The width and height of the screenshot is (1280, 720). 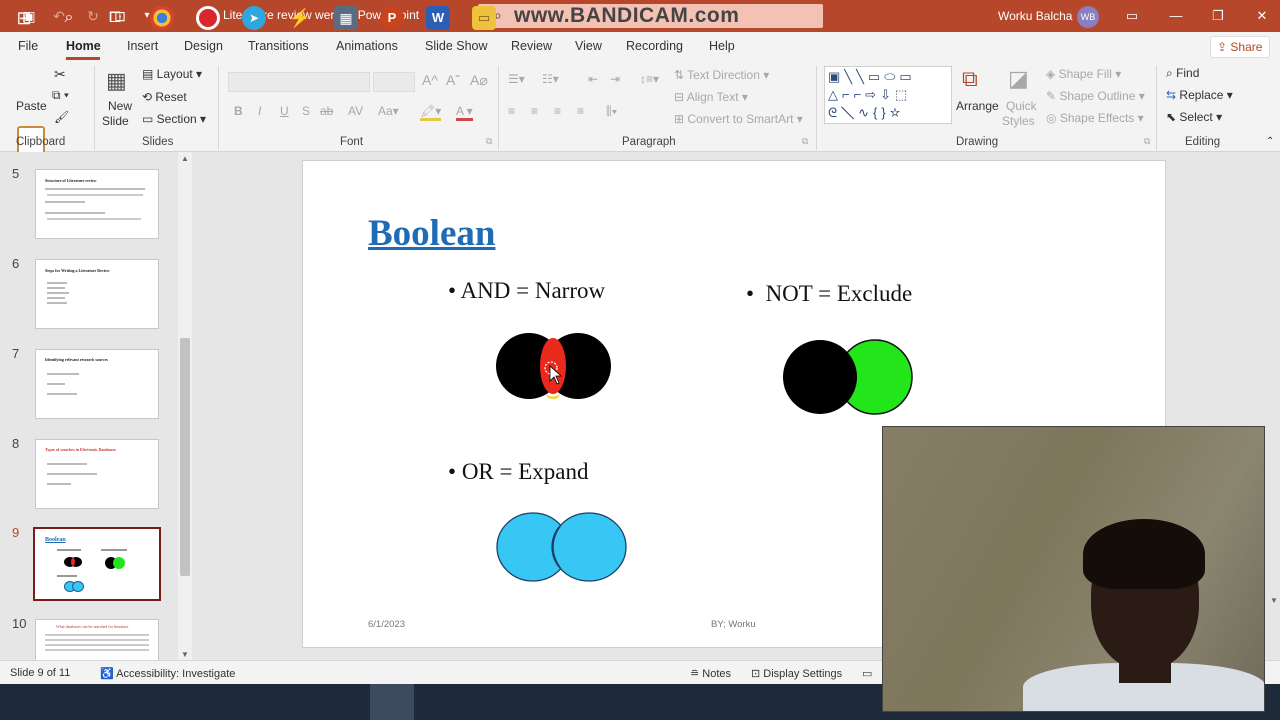 What do you see at coordinates (24, 18) in the screenshot?
I see `windows-start-icon: ⊞` at bounding box center [24, 18].